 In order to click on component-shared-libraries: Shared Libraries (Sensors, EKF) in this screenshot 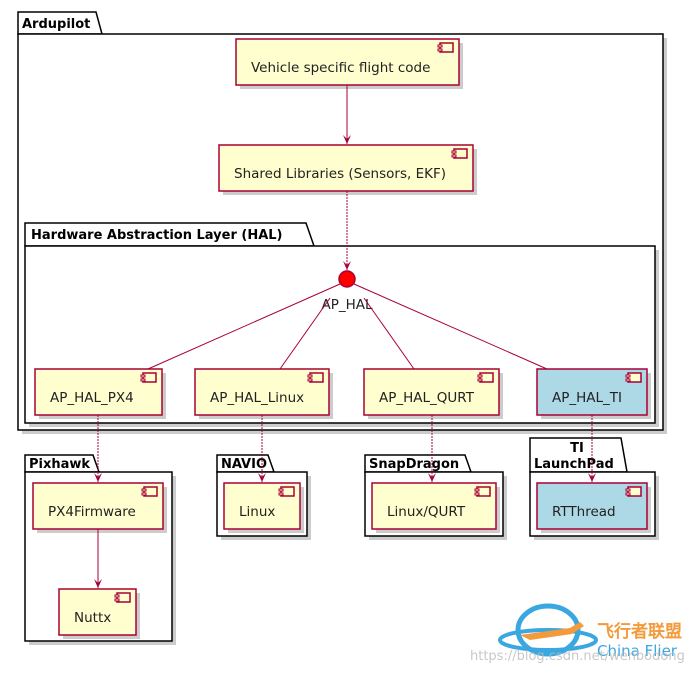, I will do `click(347, 169)`.